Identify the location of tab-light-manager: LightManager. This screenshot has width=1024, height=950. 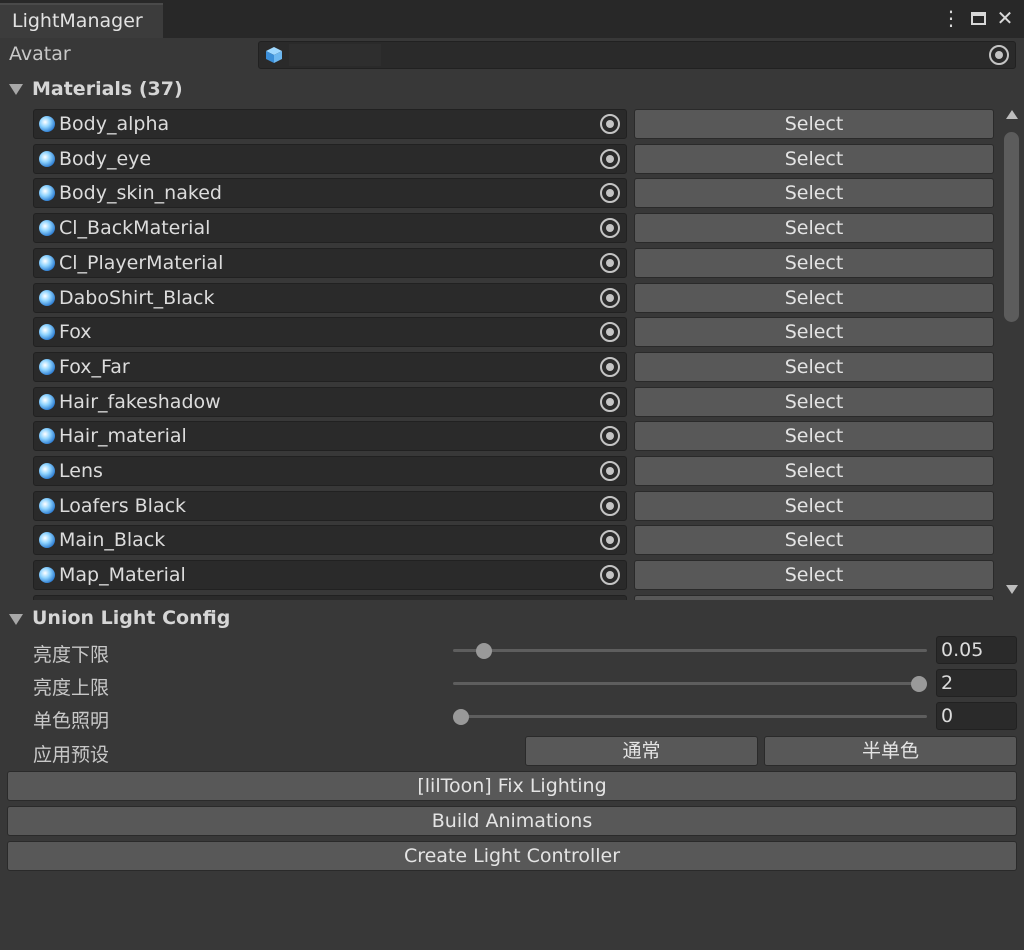
(81, 20).